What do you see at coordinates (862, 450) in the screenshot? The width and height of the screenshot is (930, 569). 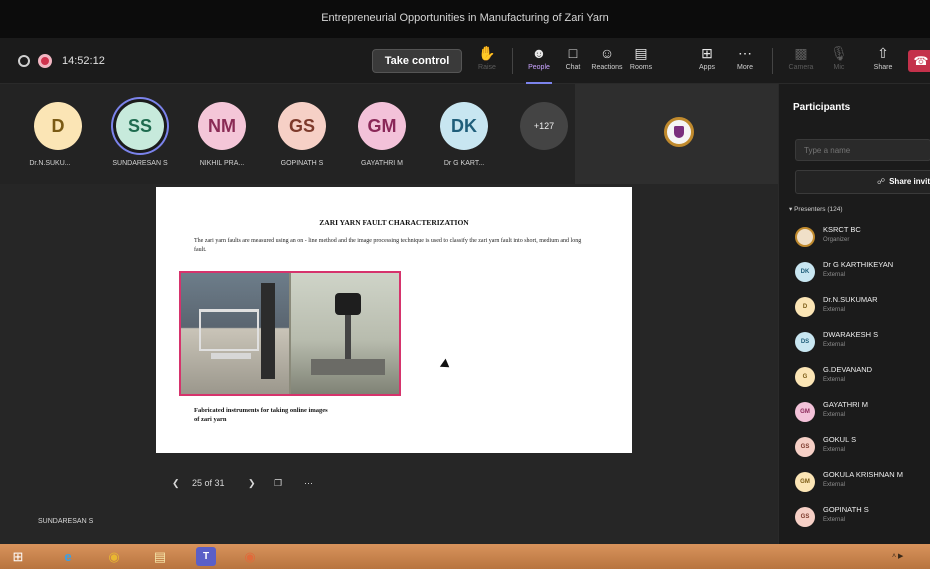 I see `participant-row: GS GOKUL S External` at bounding box center [862, 450].